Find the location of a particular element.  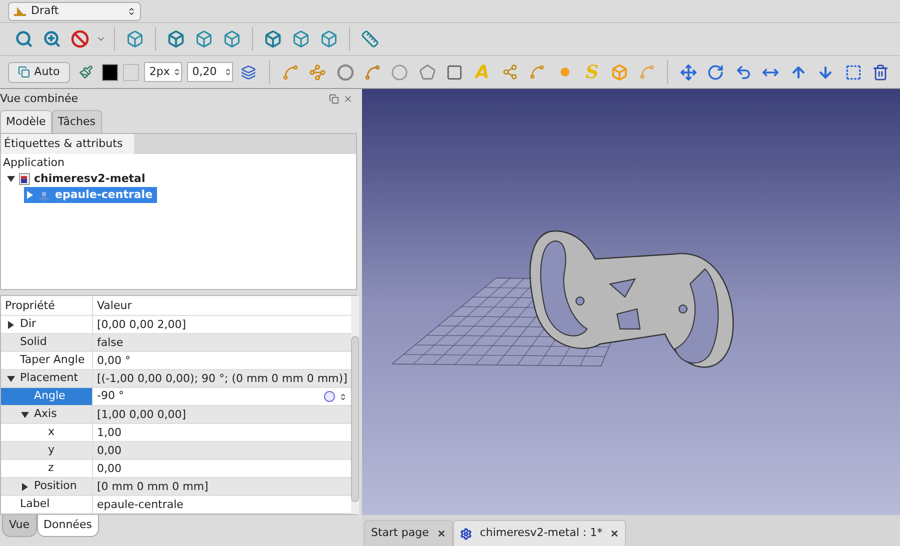

panel-tab: Vue is located at coordinates (19, 526).